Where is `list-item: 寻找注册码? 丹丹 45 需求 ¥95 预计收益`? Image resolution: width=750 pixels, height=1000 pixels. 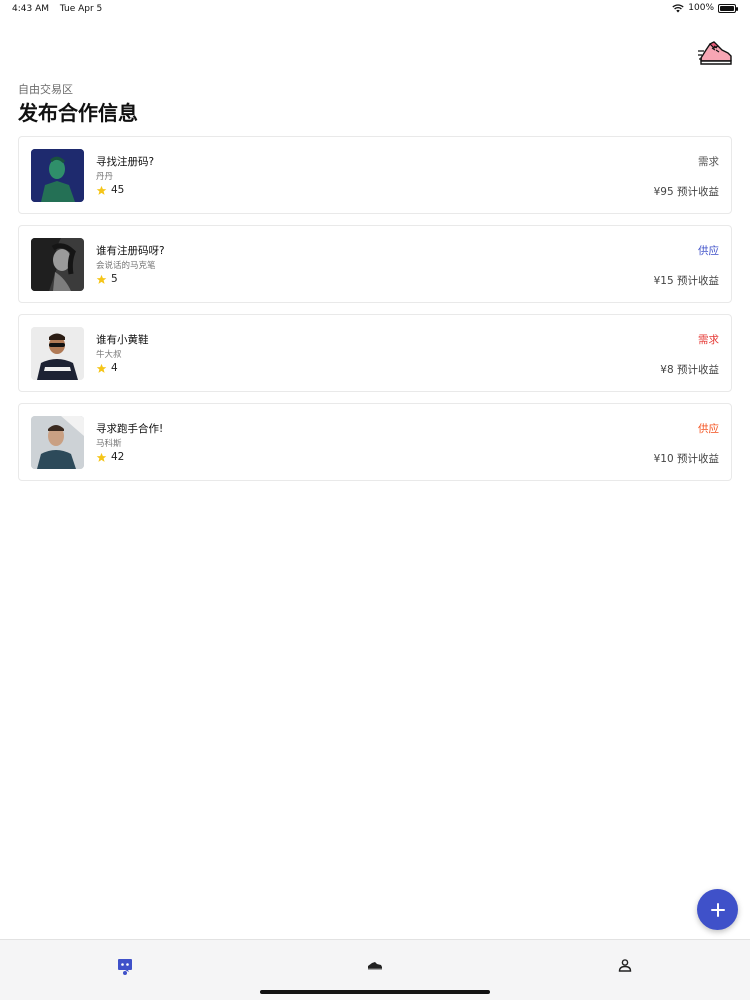
list-item: 寻找注册码? 丹丹 45 需求 ¥95 预计收益 is located at coordinates (375, 175).